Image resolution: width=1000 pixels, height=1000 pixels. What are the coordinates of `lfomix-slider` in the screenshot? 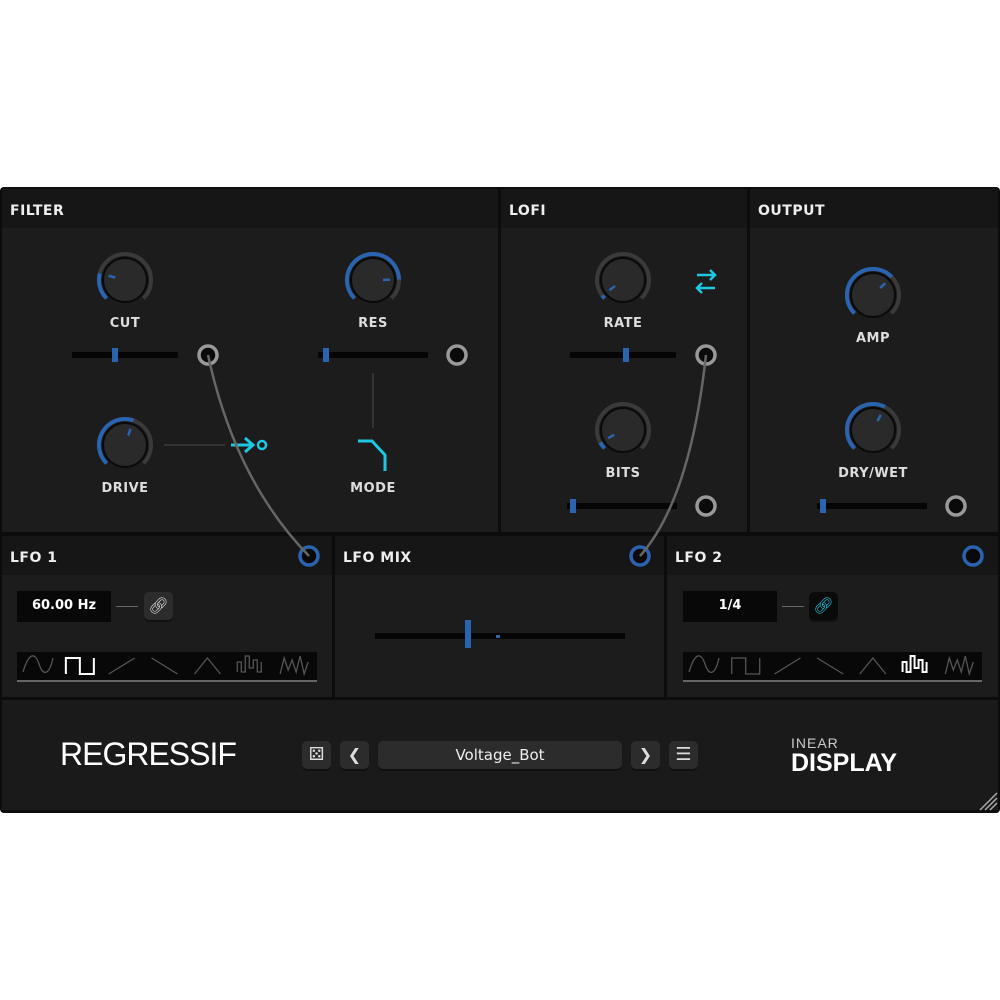 It's located at (500, 634).